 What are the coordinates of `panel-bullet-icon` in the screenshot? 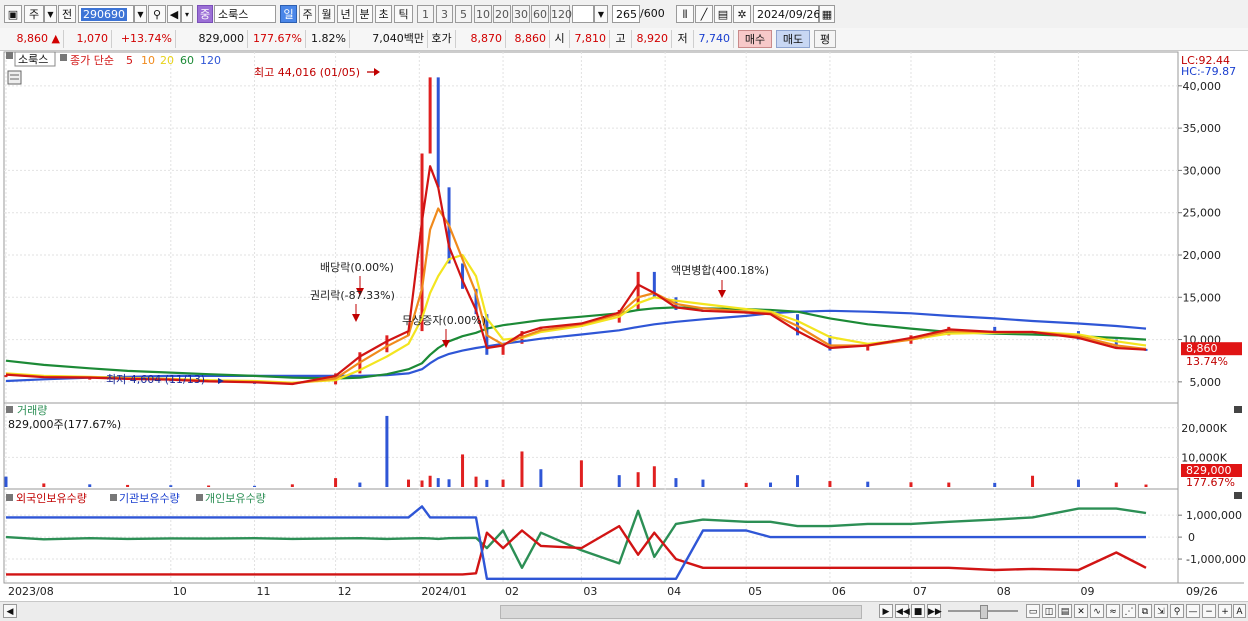 It's located at (199, 497).